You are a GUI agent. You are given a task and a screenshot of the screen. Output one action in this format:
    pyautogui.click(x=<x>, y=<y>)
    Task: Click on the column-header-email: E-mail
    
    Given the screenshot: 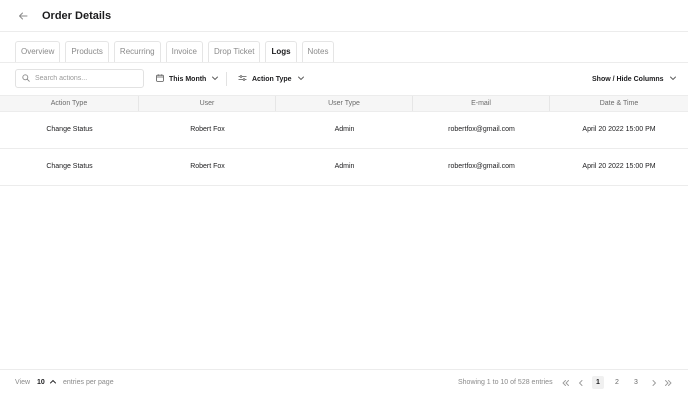 What is the action you would take?
    pyautogui.click(x=481, y=103)
    